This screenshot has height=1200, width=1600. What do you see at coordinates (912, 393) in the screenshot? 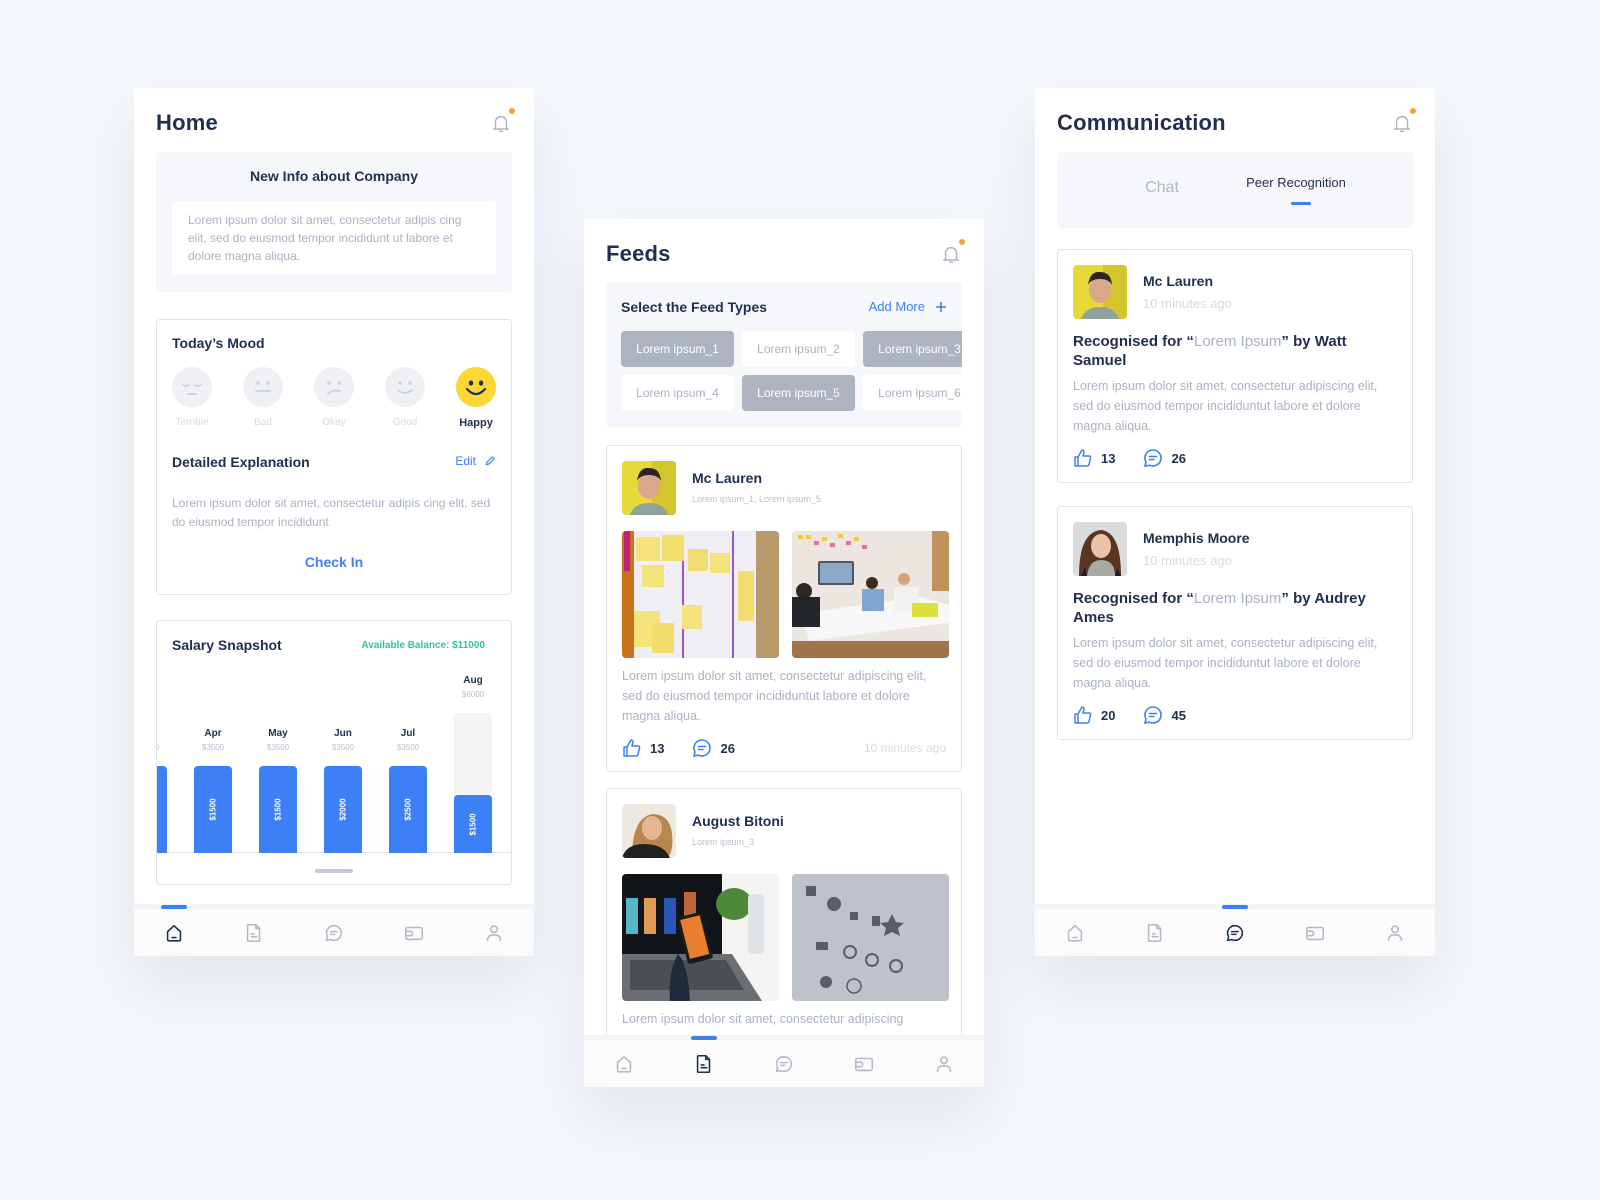
I see `feed-type-chip: Lorem ipsum_6` at bounding box center [912, 393].